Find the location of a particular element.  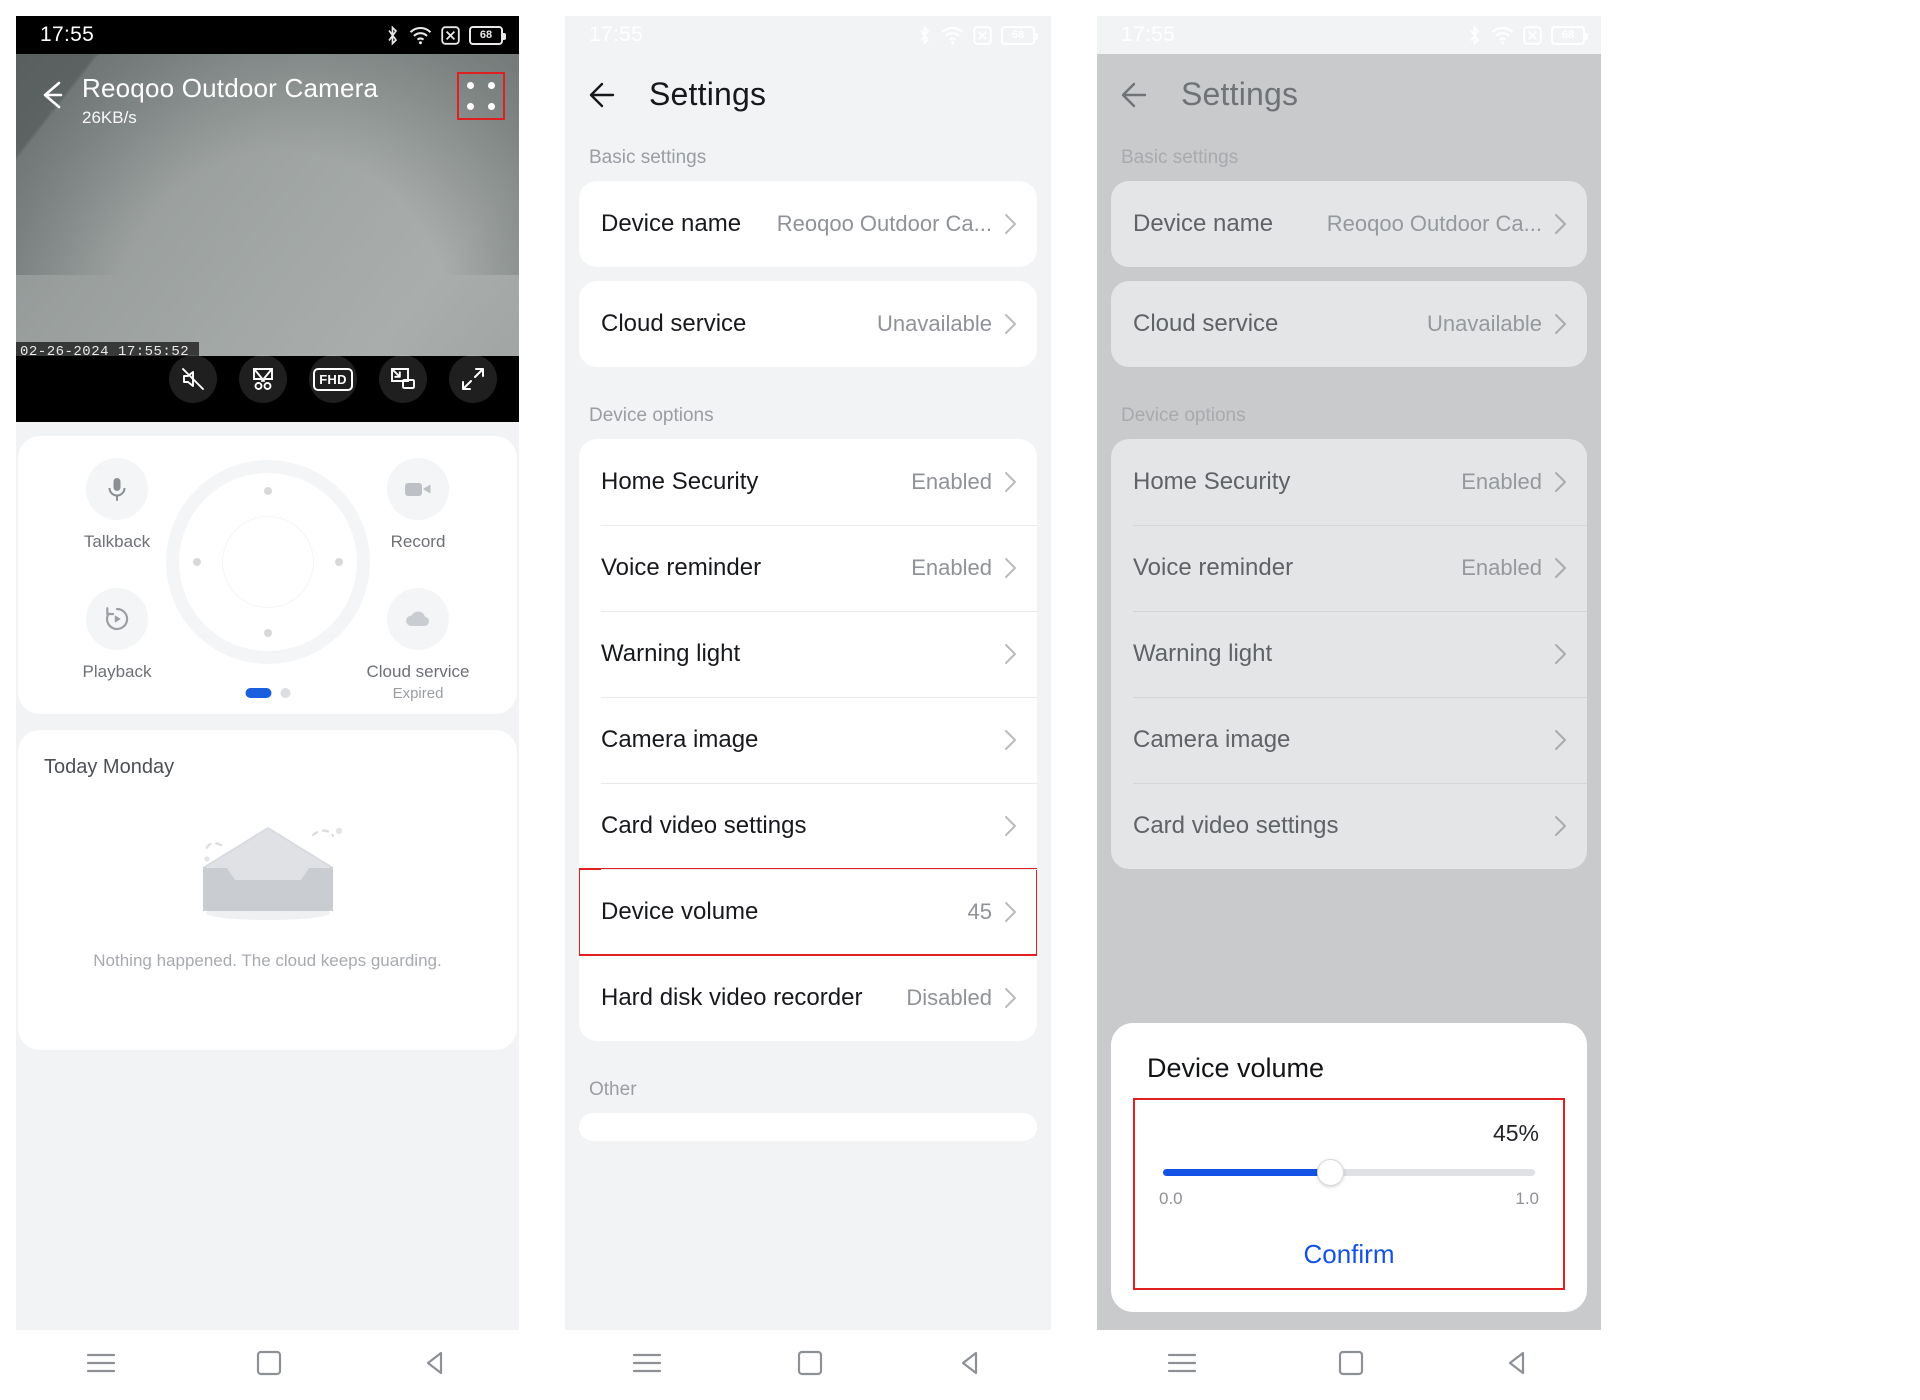

dialog-highlight-box: 45% 0.0 1.0 Confirm is located at coordinates (1349, 1194).